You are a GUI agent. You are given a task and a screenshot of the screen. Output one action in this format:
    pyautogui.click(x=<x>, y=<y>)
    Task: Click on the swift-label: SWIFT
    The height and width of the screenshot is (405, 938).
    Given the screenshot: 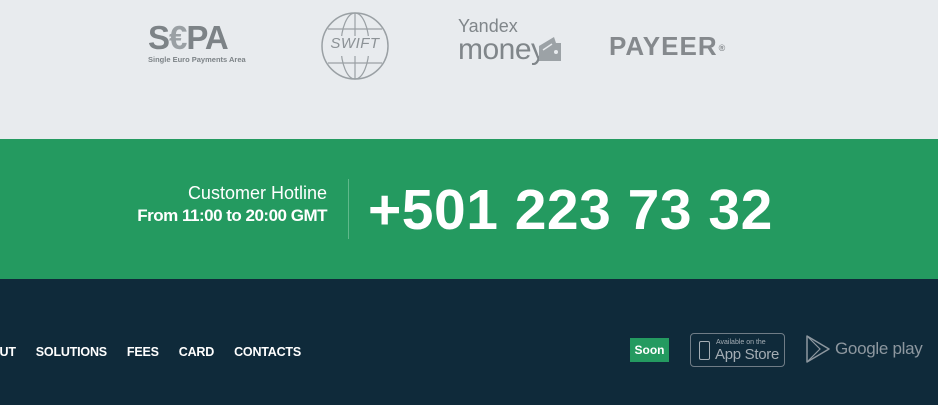 What is the action you would take?
    pyautogui.click(x=355, y=43)
    